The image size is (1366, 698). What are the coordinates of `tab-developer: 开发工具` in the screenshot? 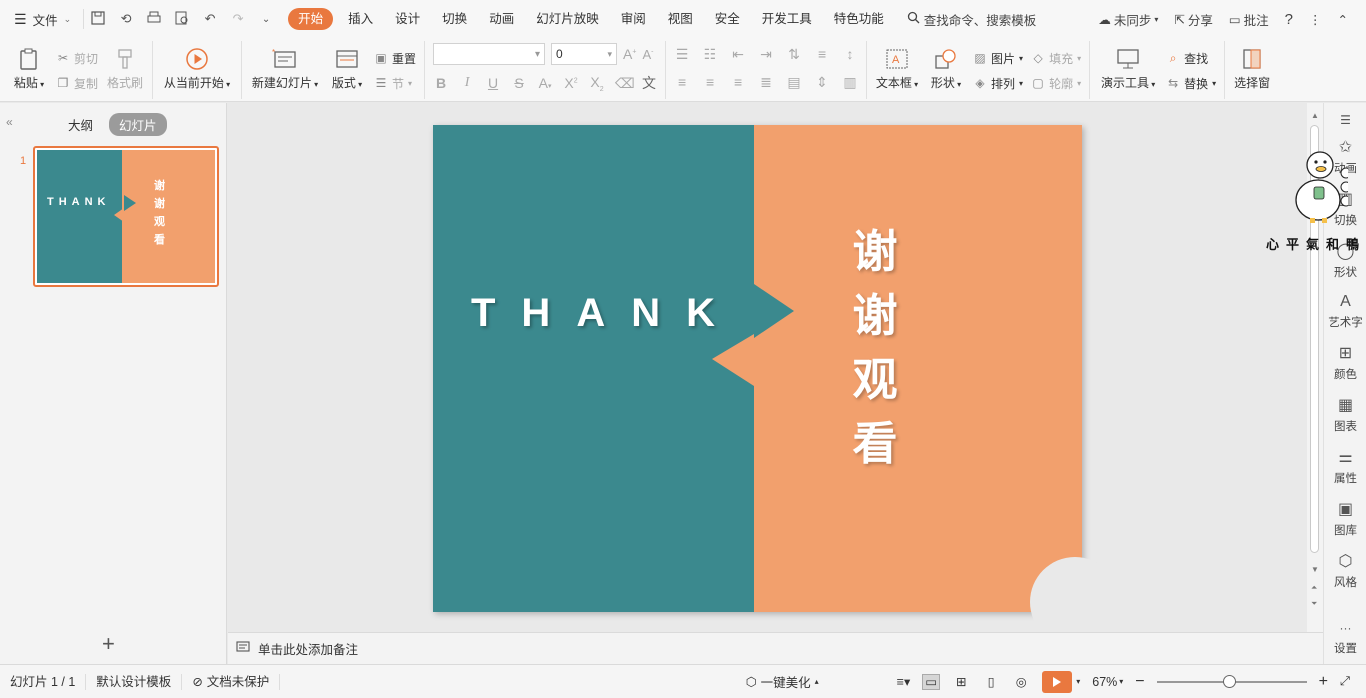 It's located at (787, 19).